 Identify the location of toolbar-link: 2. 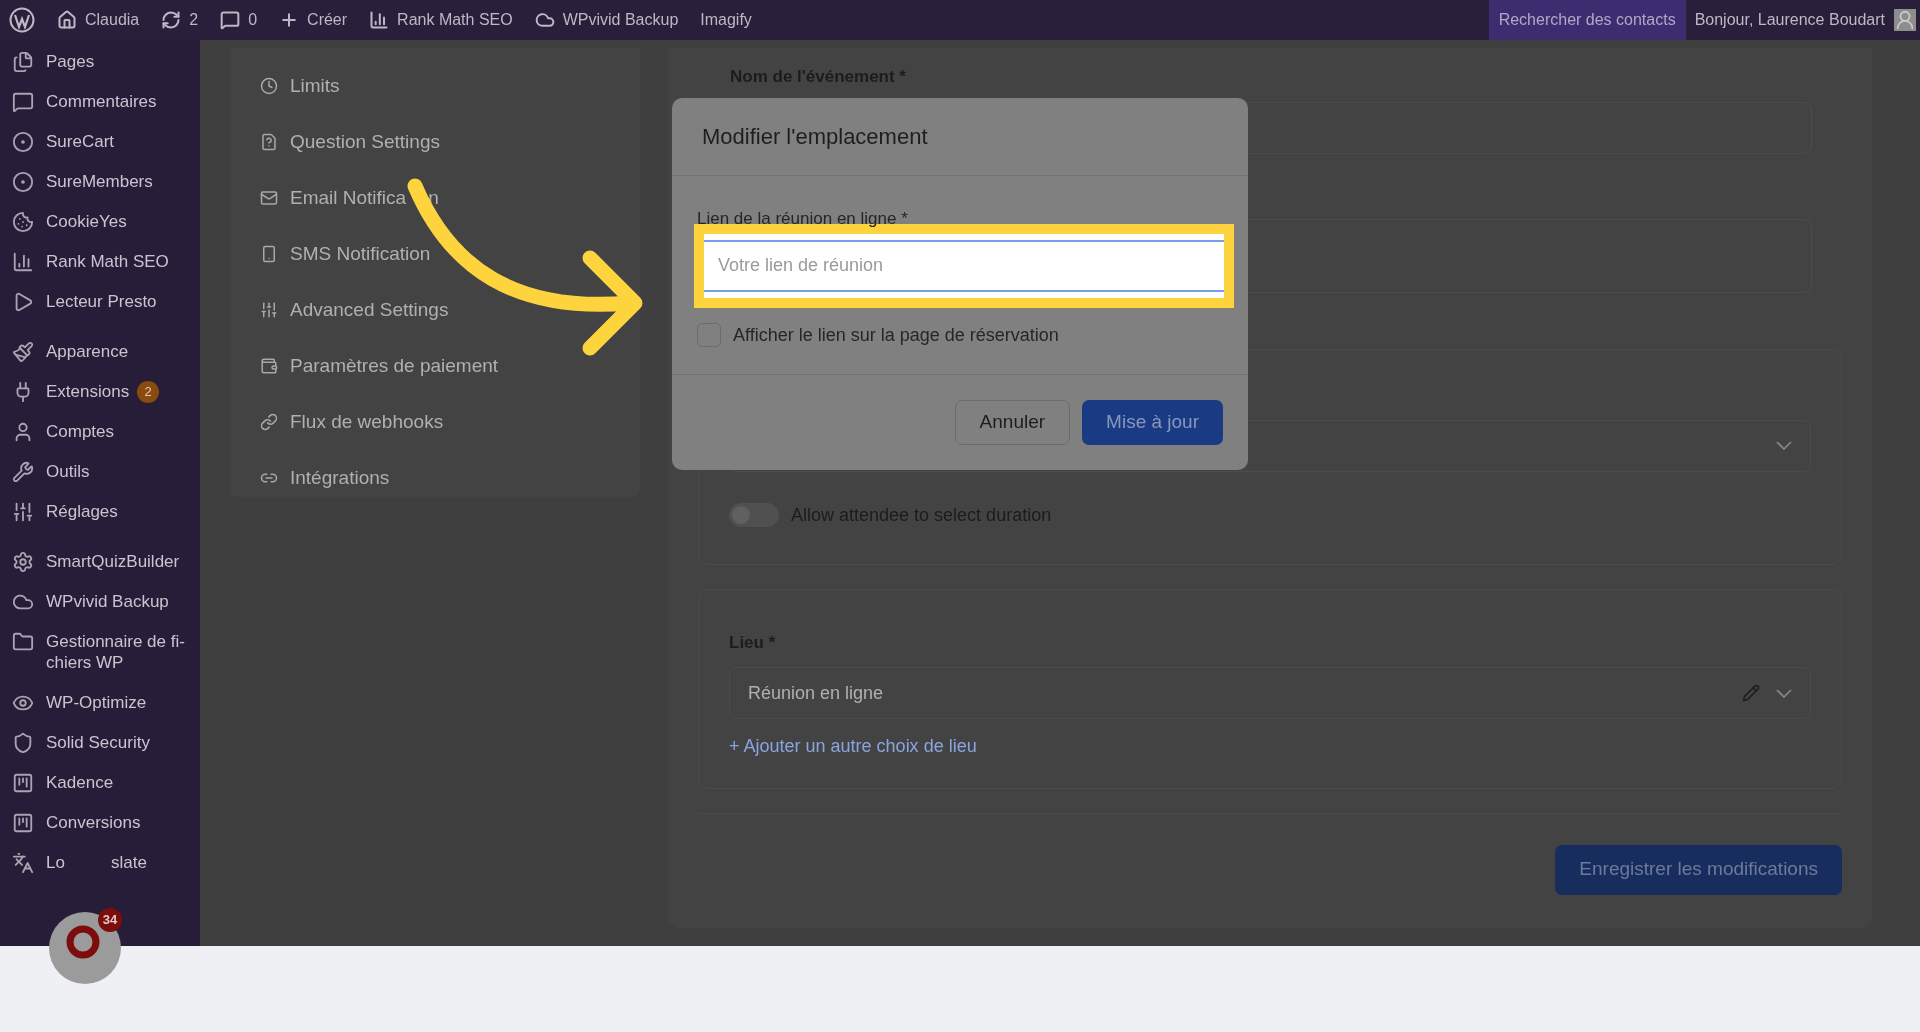
(180, 20).